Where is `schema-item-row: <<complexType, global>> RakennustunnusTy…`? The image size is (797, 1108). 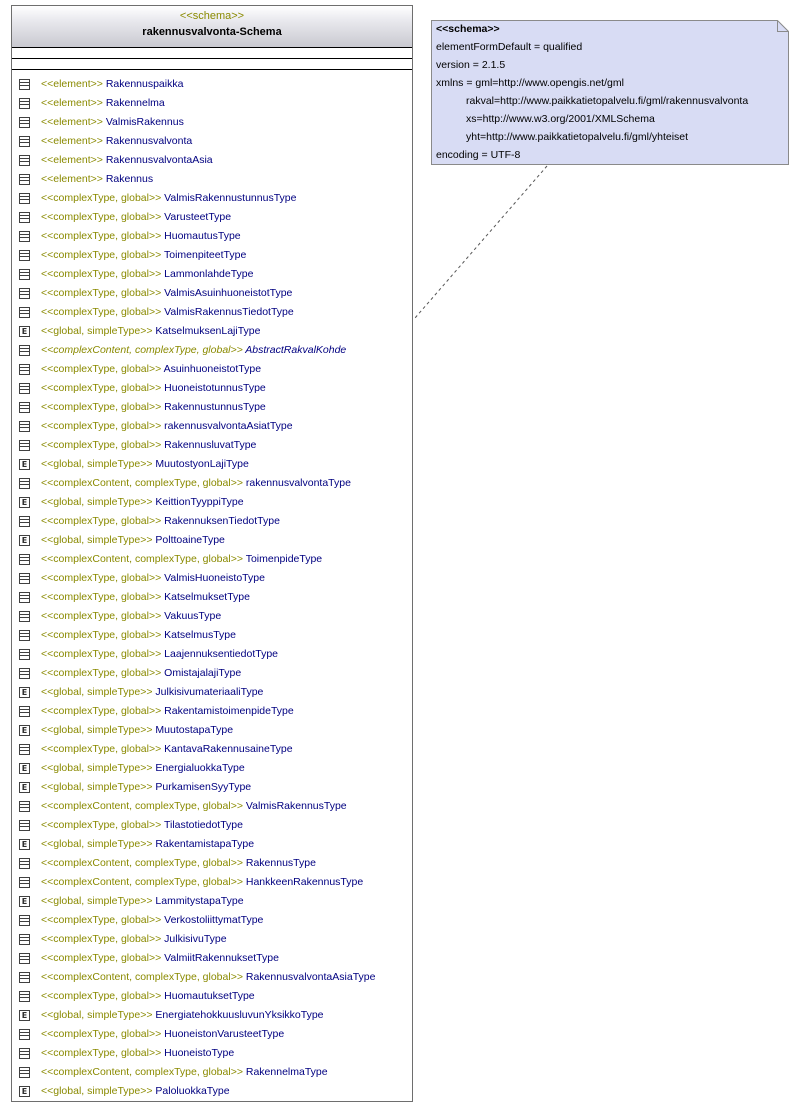 schema-item-row: <<complexType, global>> RakennustunnusTy… is located at coordinates (212, 407).